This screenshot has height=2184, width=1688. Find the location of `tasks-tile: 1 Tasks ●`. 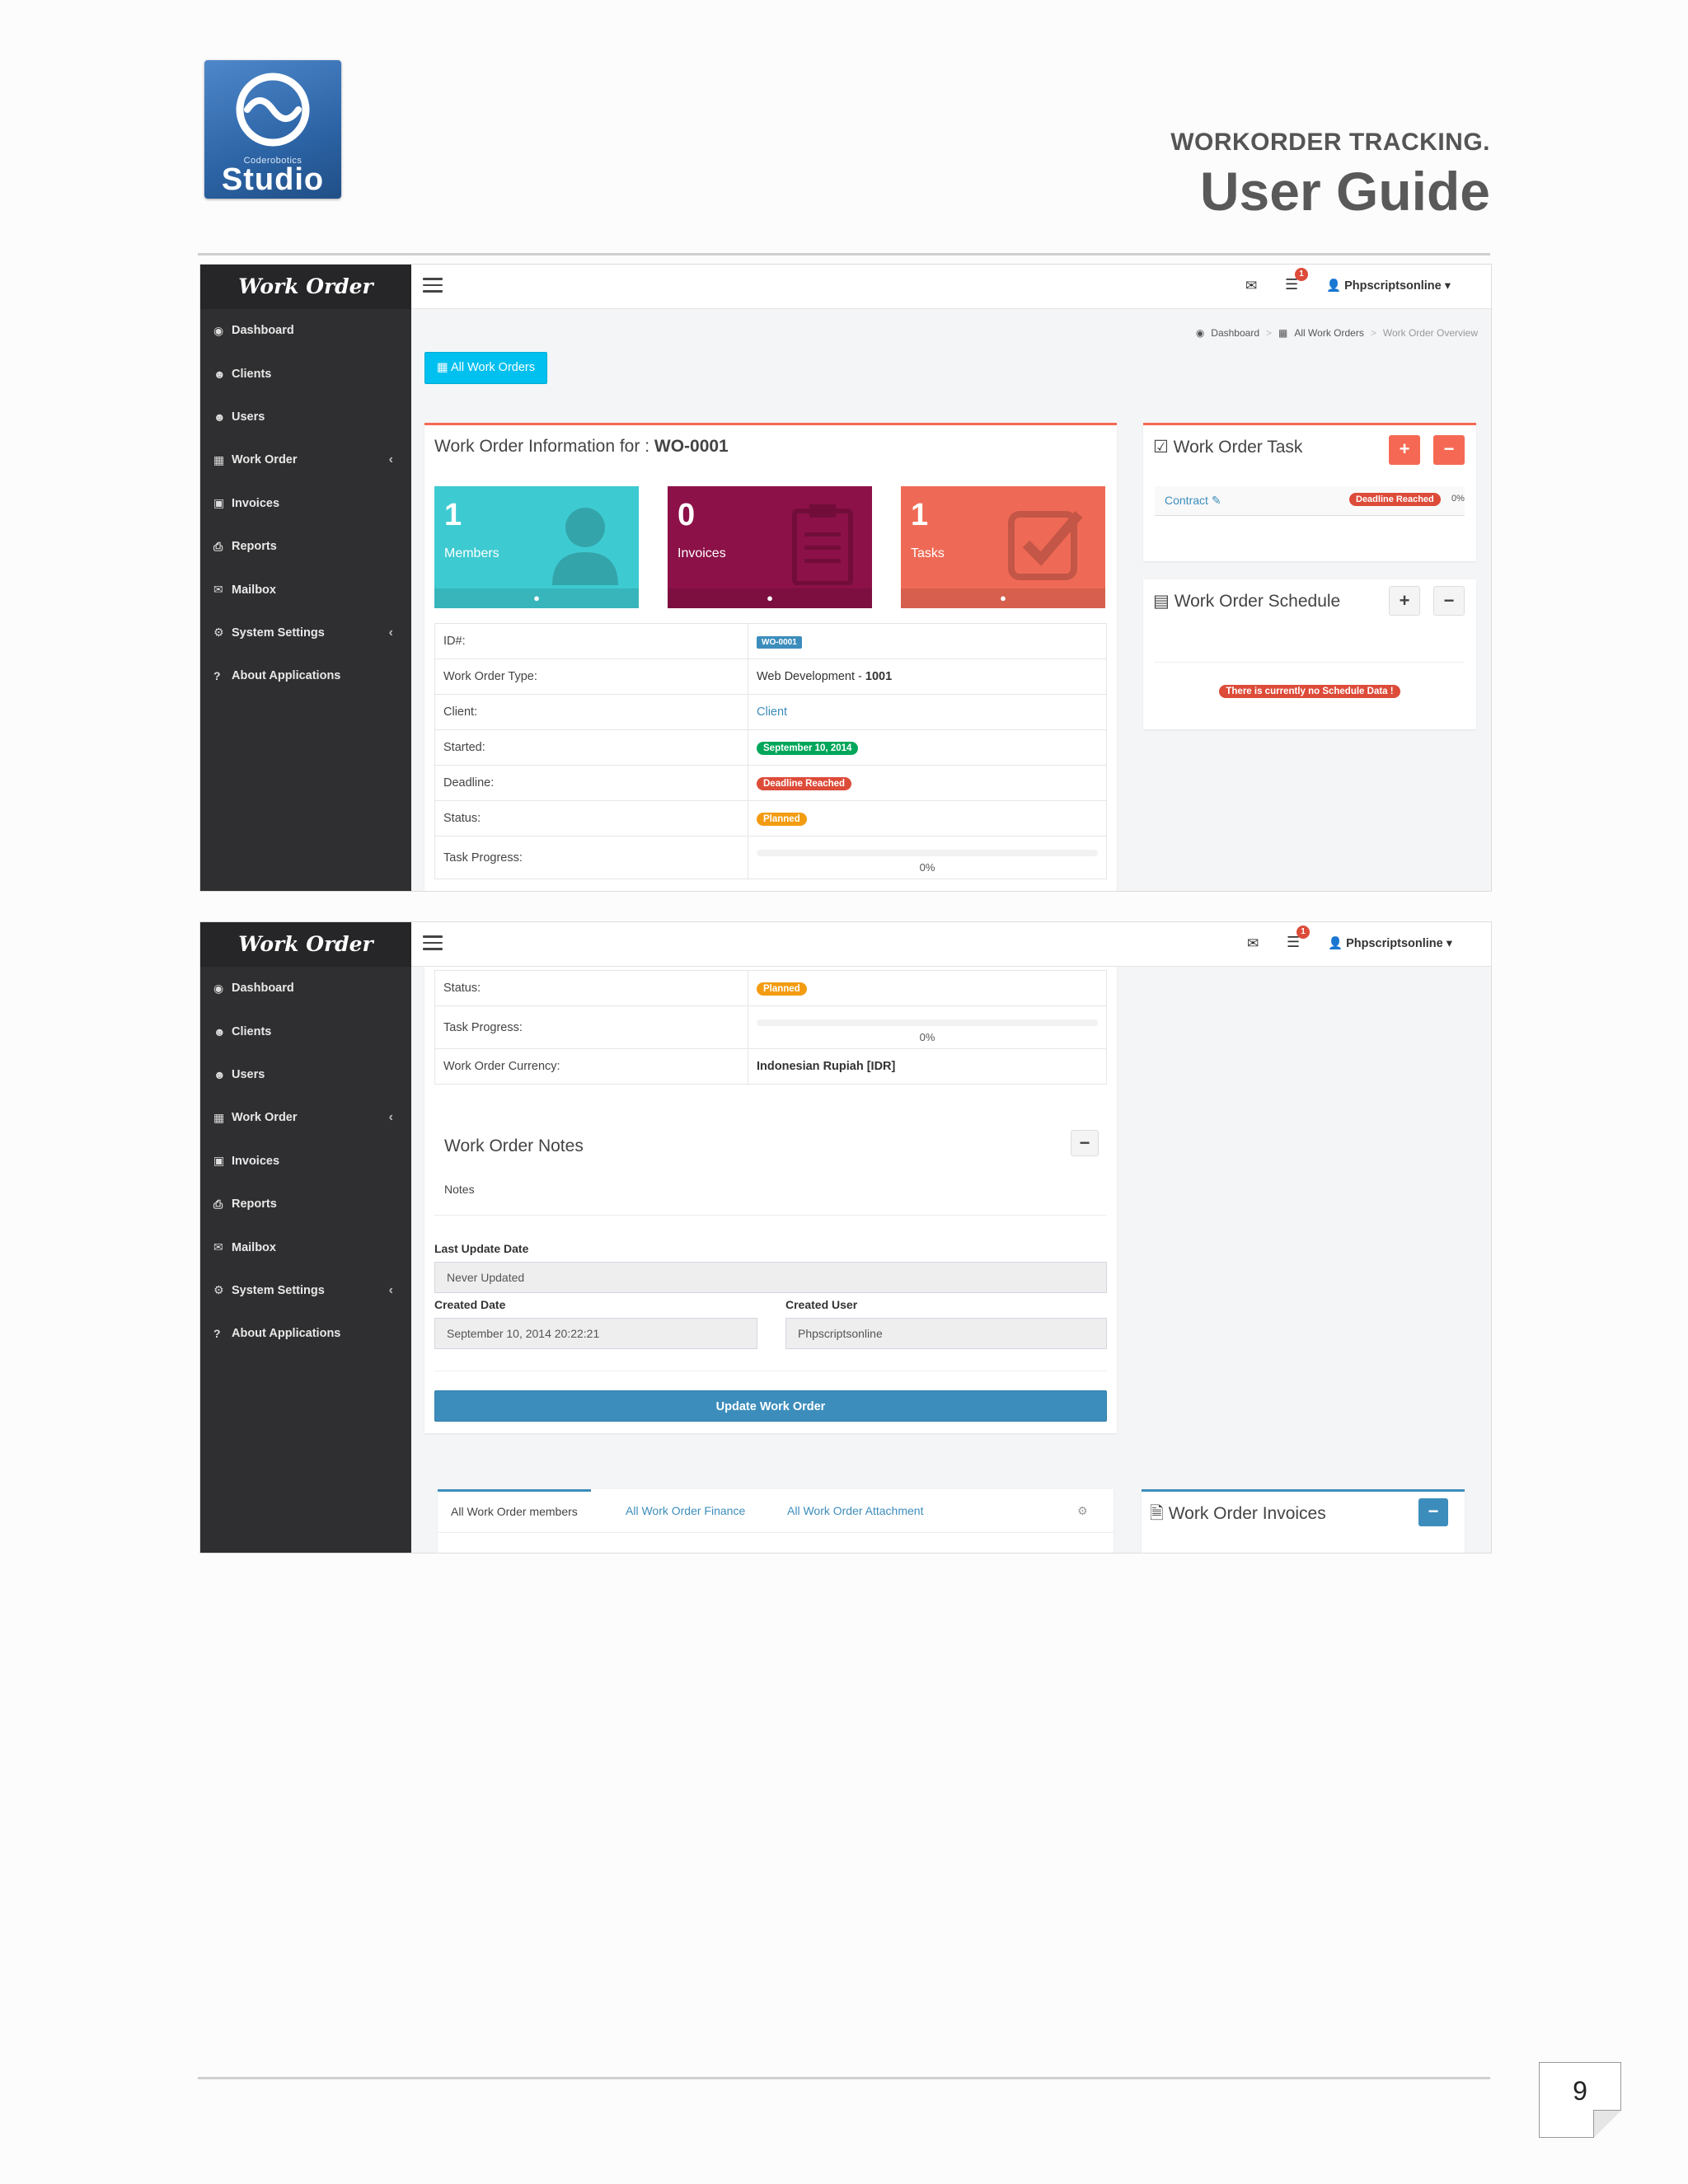

tasks-tile: 1 Tasks ● is located at coordinates (1003, 547).